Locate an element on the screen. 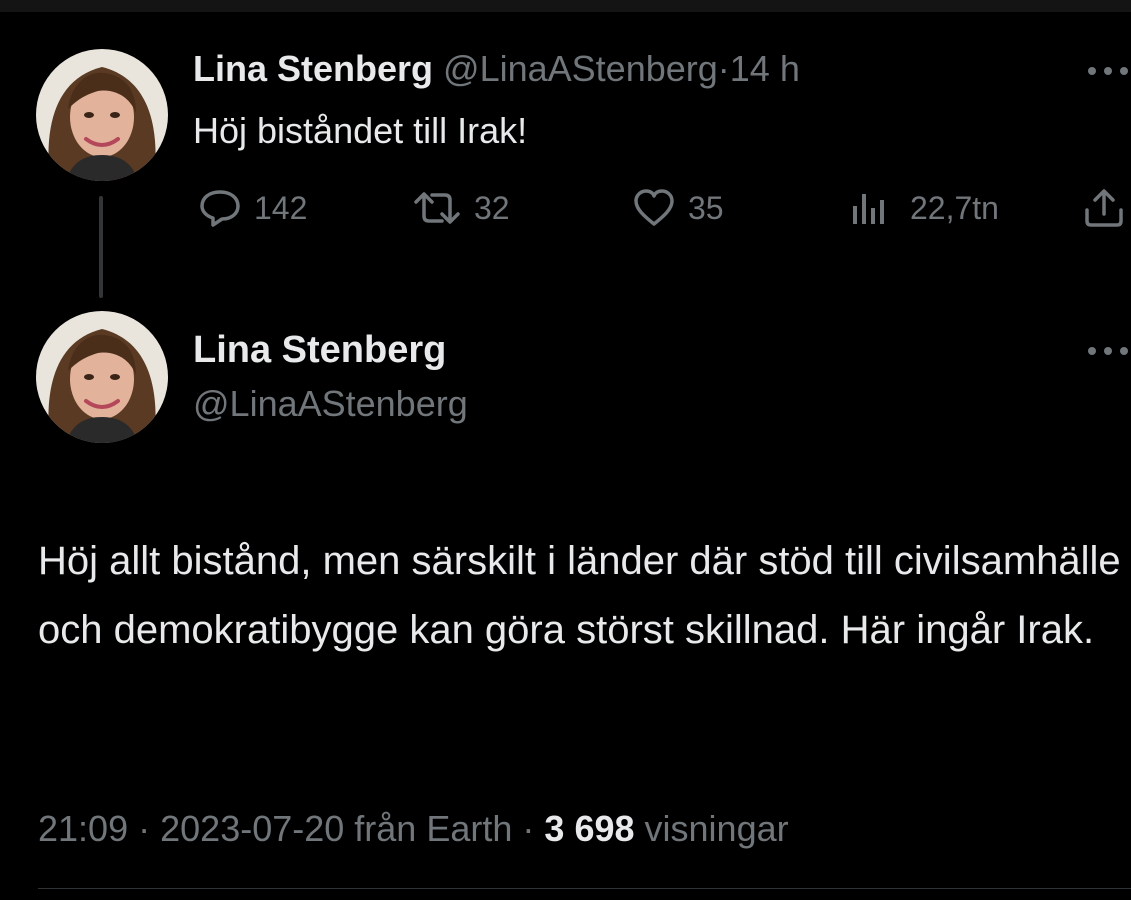  reply-tweet-header: Lina Stenberg @LinaAStenberg·14 h is located at coordinates (496, 69).